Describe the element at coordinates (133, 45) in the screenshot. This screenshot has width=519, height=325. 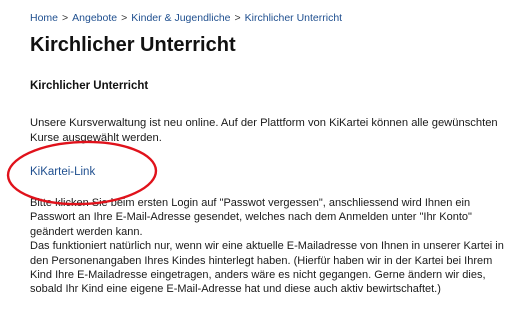
I see `page-title: Kirchlicher Unterricht` at that location.